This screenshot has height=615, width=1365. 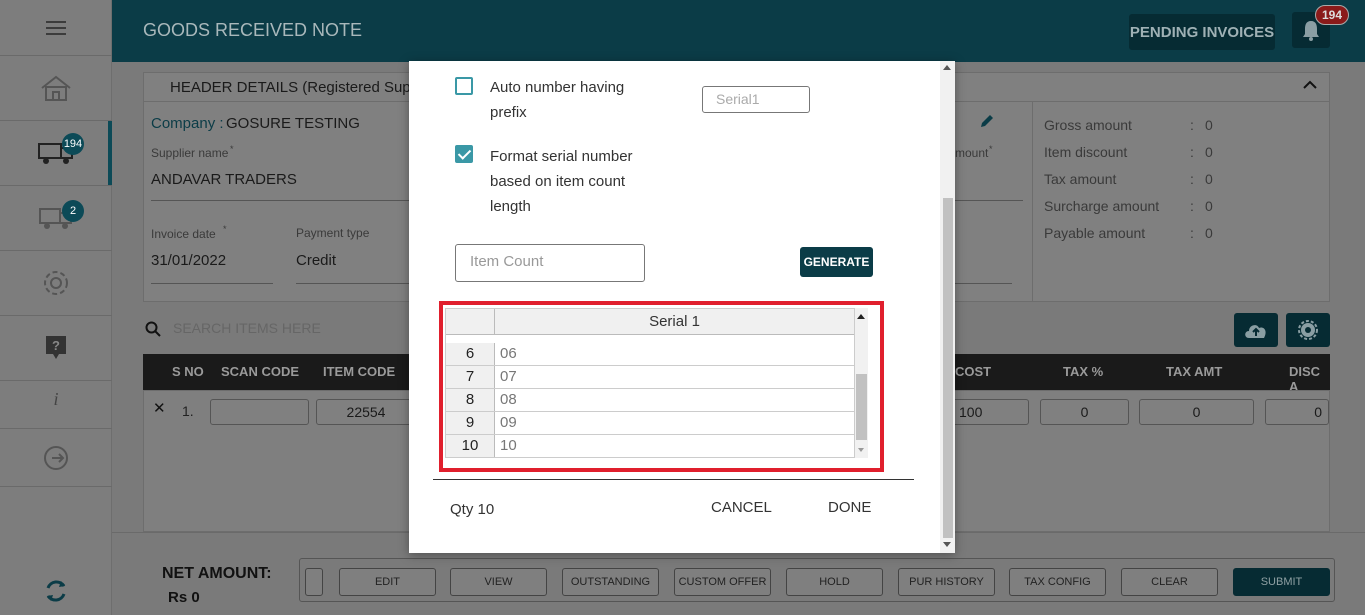 I want to click on supplier-value: ANDAVAR TRADERS, so click(x=224, y=179).